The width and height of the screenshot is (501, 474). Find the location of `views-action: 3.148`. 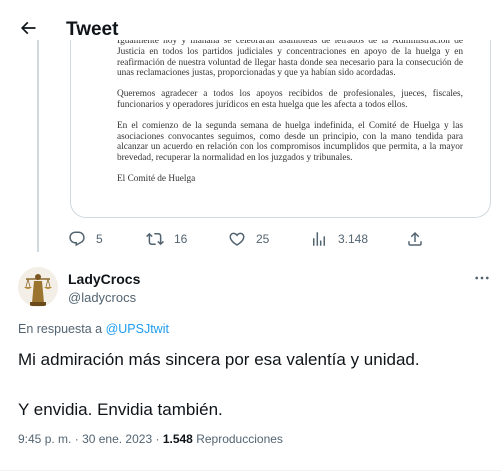

views-action: 3.148 is located at coordinates (339, 239).